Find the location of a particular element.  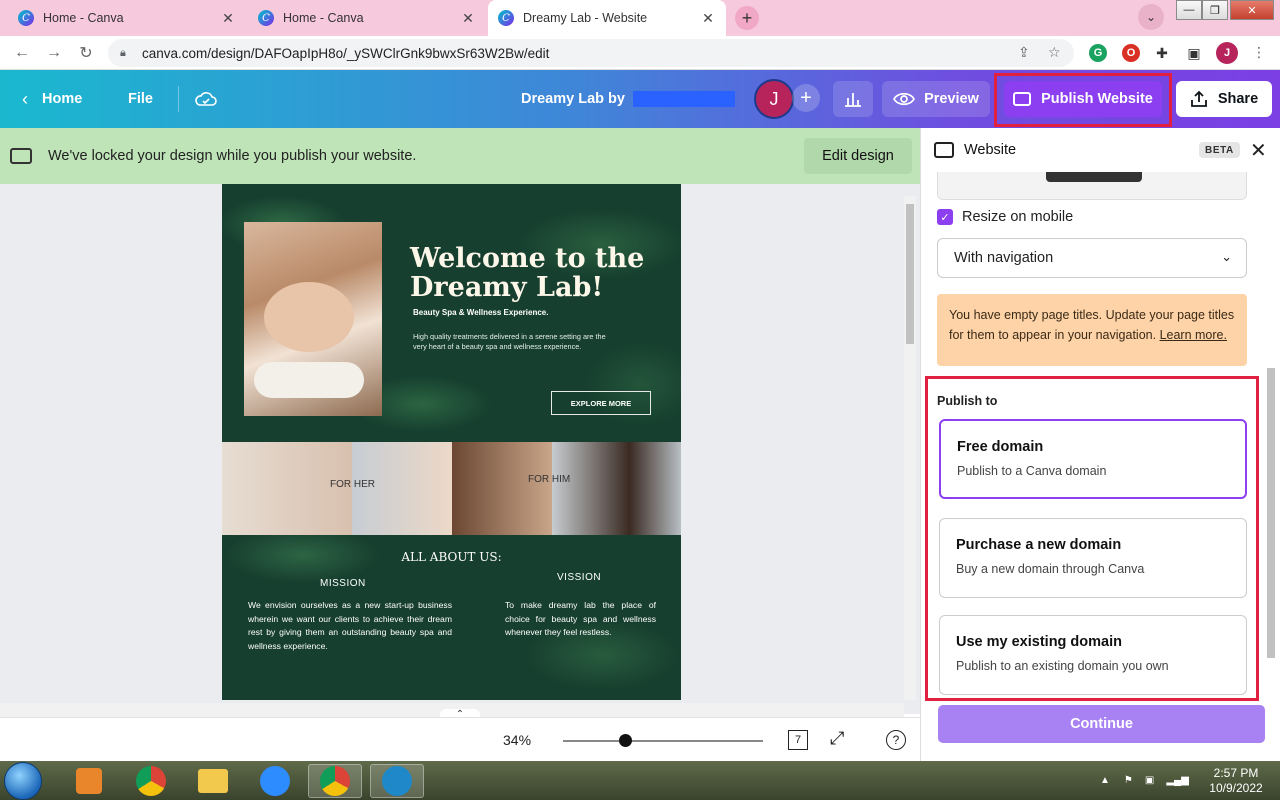

learn-more-link: Learn more. is located at coordinates (1193, 335).